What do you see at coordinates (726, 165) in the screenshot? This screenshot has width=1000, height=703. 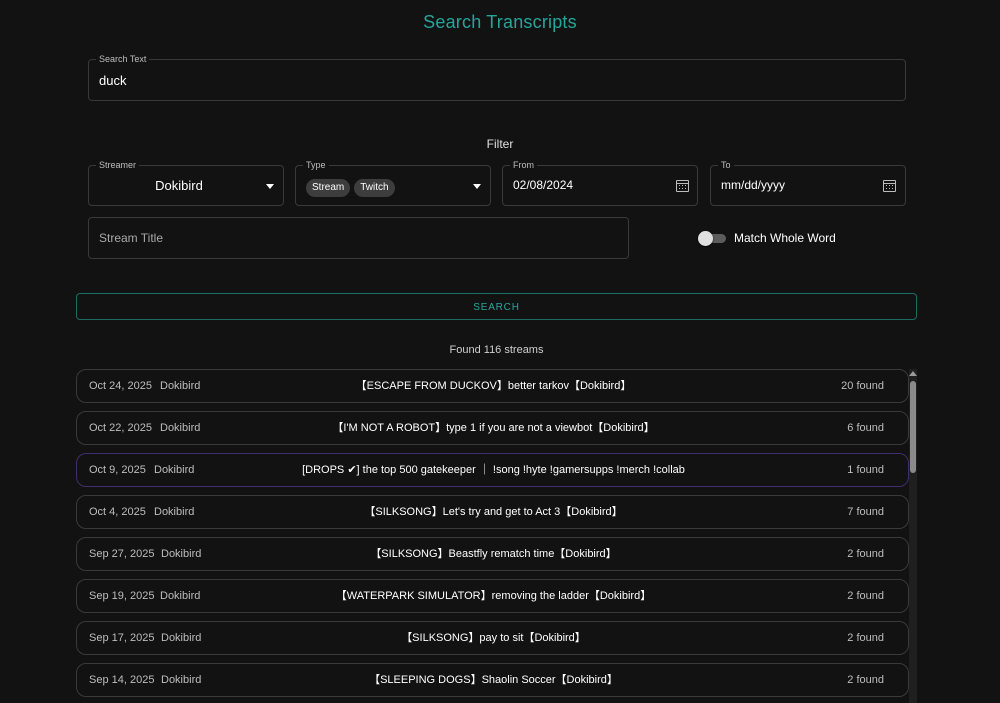 I see `to-label: To` at bounding box center [726, 165].